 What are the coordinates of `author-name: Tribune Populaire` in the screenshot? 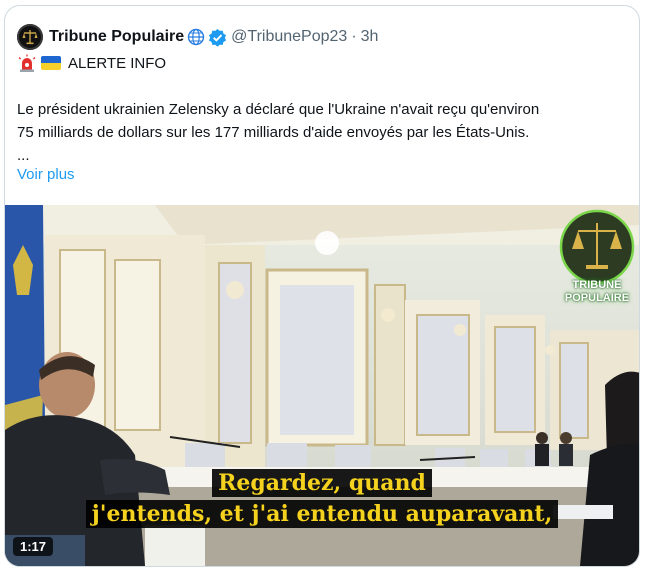 It's located at (116, 37).